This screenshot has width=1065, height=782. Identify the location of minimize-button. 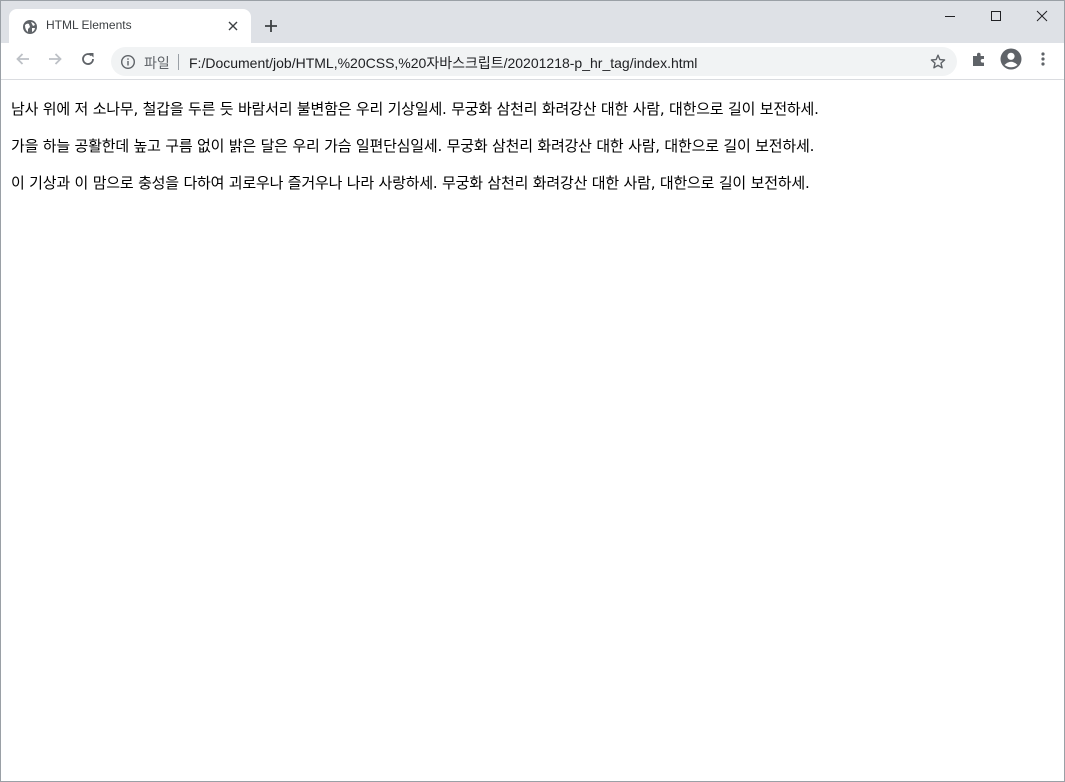
(950, 16).